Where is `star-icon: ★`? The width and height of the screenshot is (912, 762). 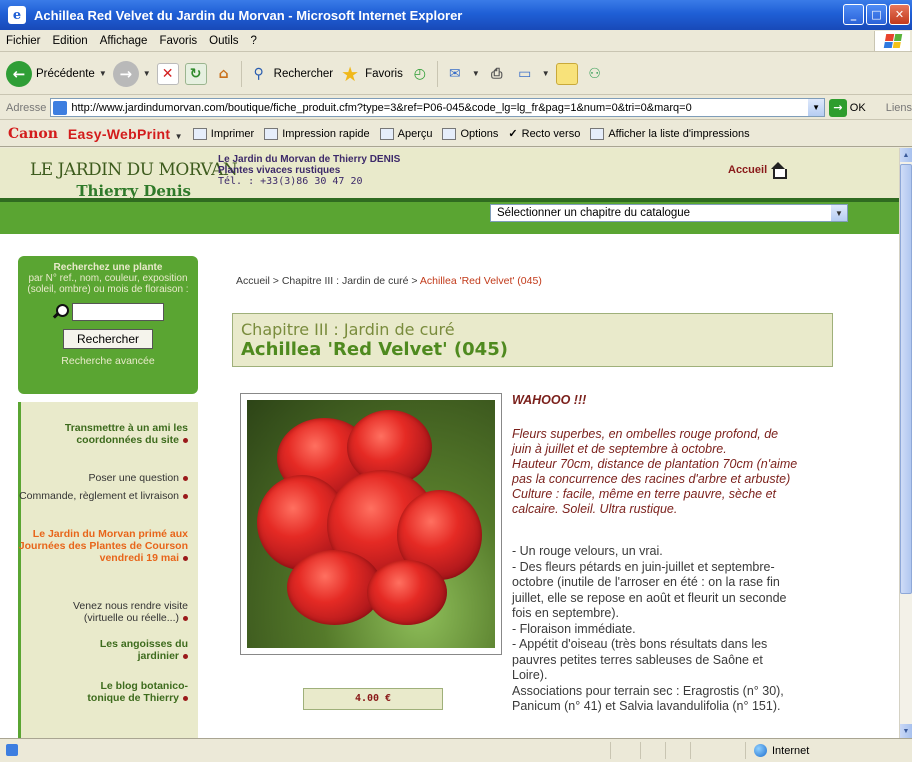
star-icon: ★ is located at coordinates (350, 73).